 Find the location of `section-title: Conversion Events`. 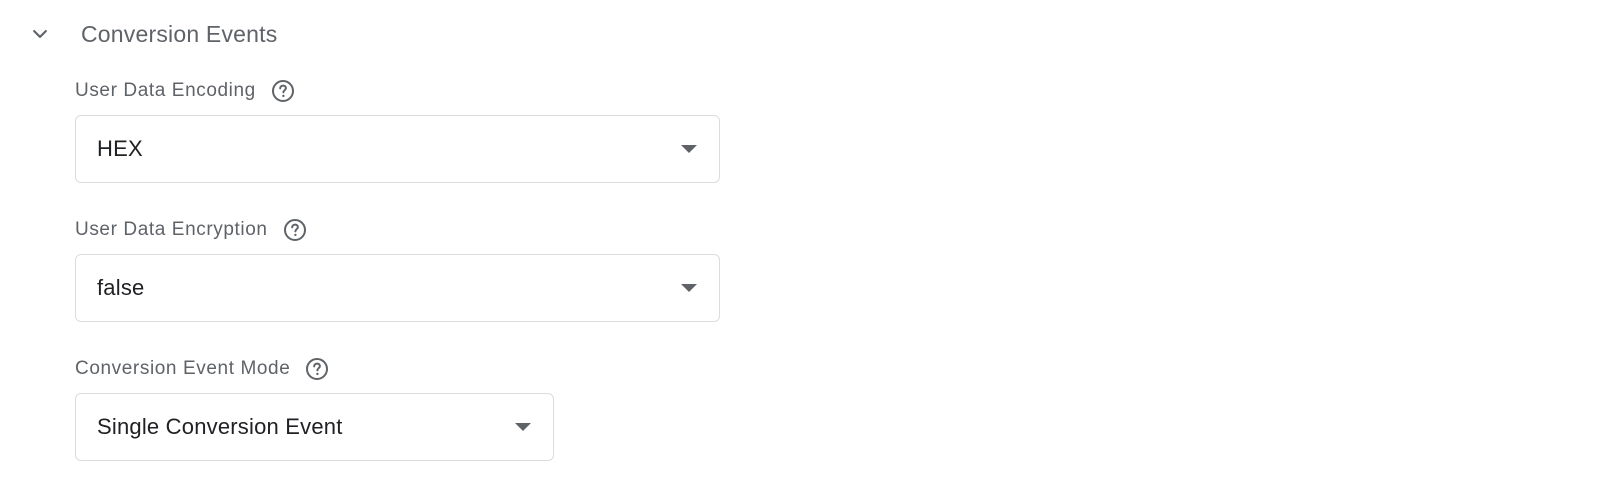

section-title: Conversion Events is located at coordinates (179, 33).